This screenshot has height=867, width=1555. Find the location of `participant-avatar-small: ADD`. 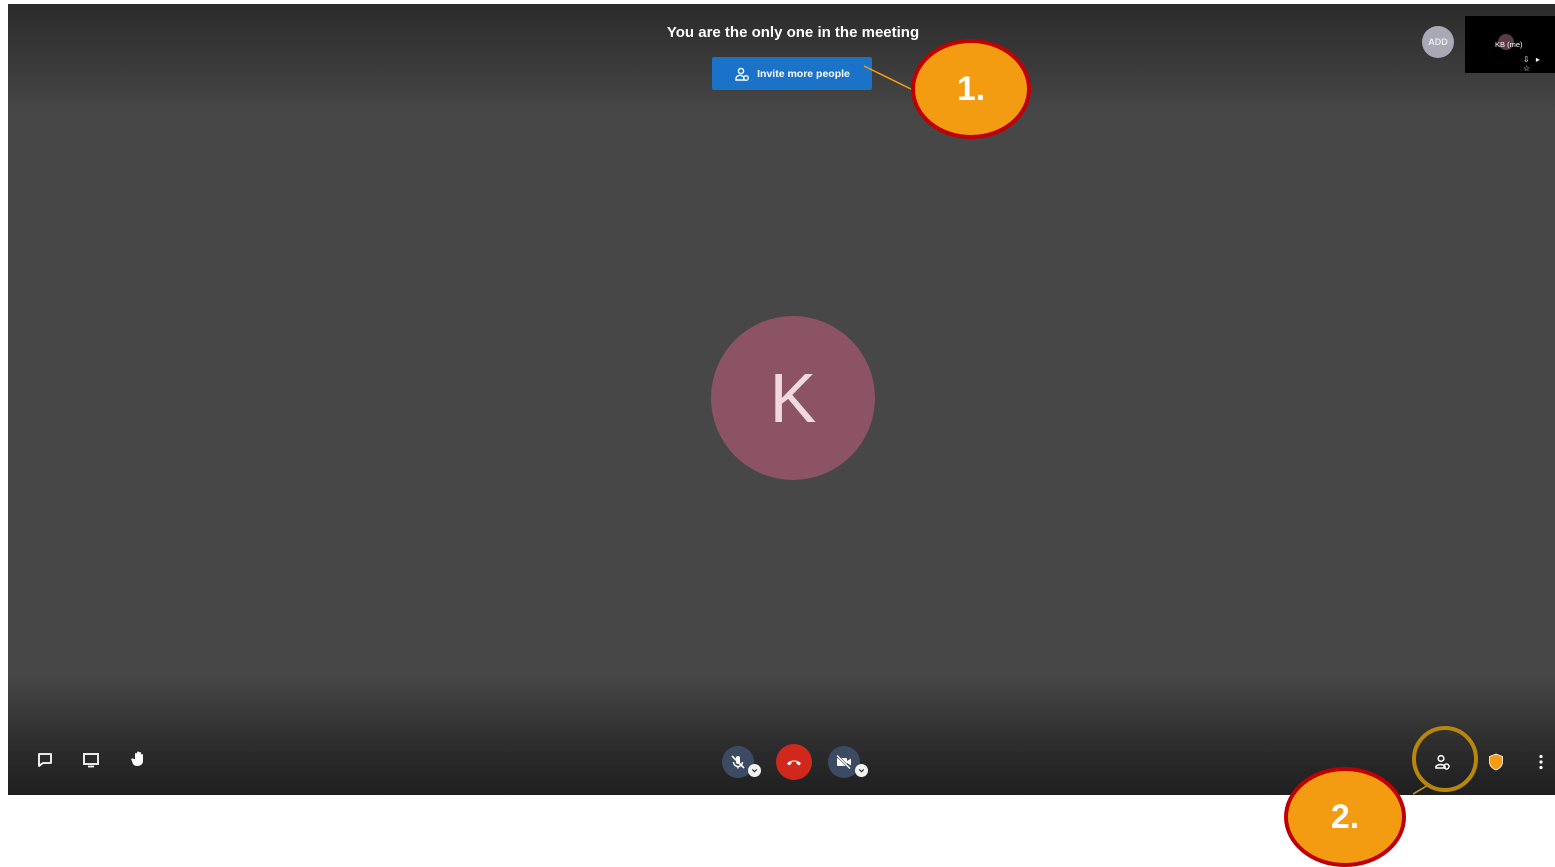

participant-avatar-small: ADD is located at coordinates (1438, 42).